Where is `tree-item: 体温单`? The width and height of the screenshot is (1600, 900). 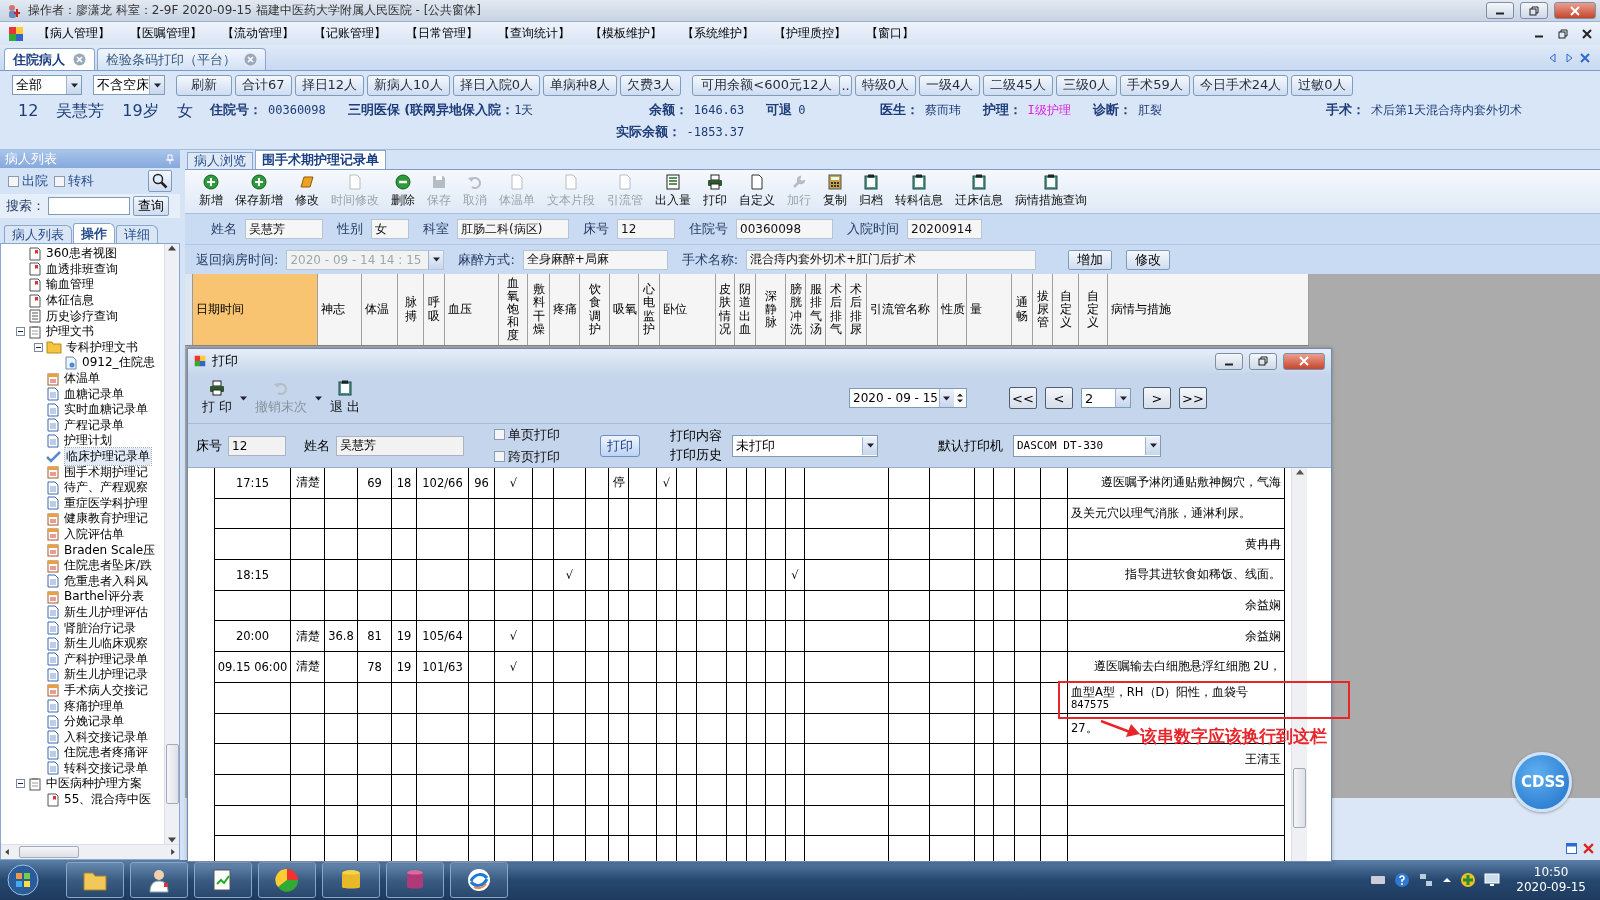 tree-item: 体温单 is located at coordinates (82, 379).